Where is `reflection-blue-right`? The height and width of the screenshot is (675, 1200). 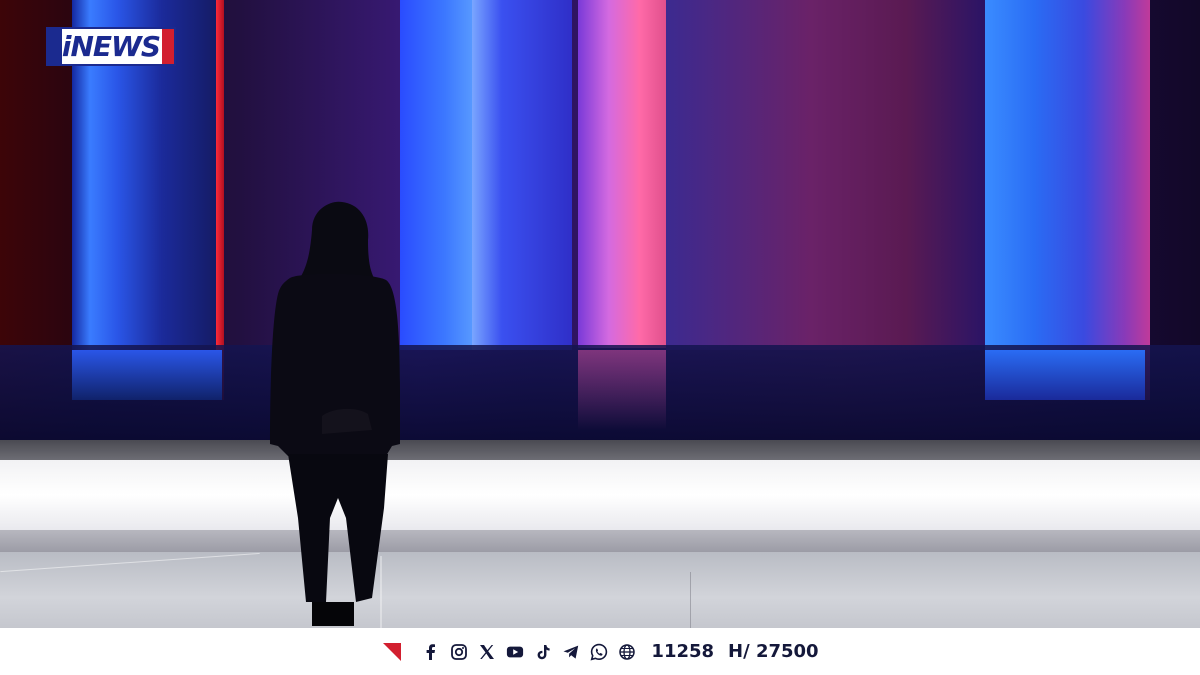 reflection-blue-right is located at coordinates (1065, 375).